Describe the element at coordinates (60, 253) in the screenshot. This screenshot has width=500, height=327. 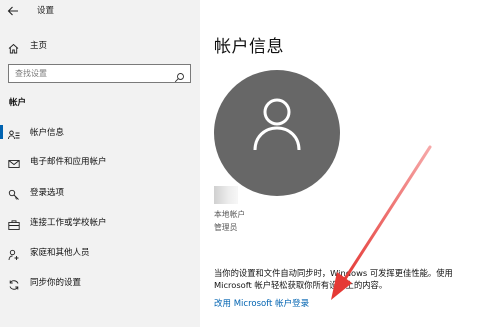
I see `sidebar-item-label: 家庭和其他人员` at that location.